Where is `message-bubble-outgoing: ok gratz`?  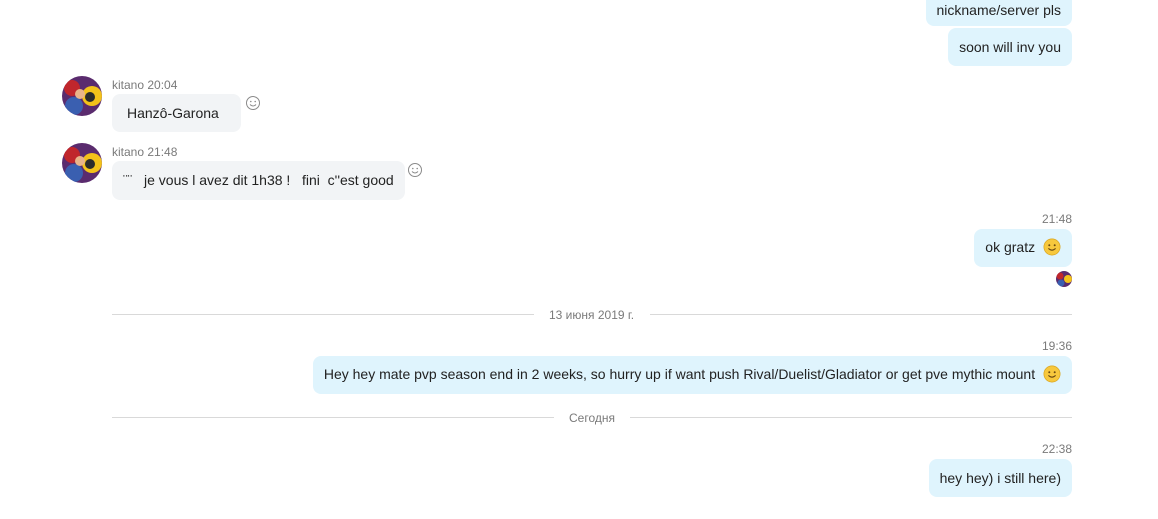
message-bubble-outgoing: ok gratz is located at coordinates (1023, 248).